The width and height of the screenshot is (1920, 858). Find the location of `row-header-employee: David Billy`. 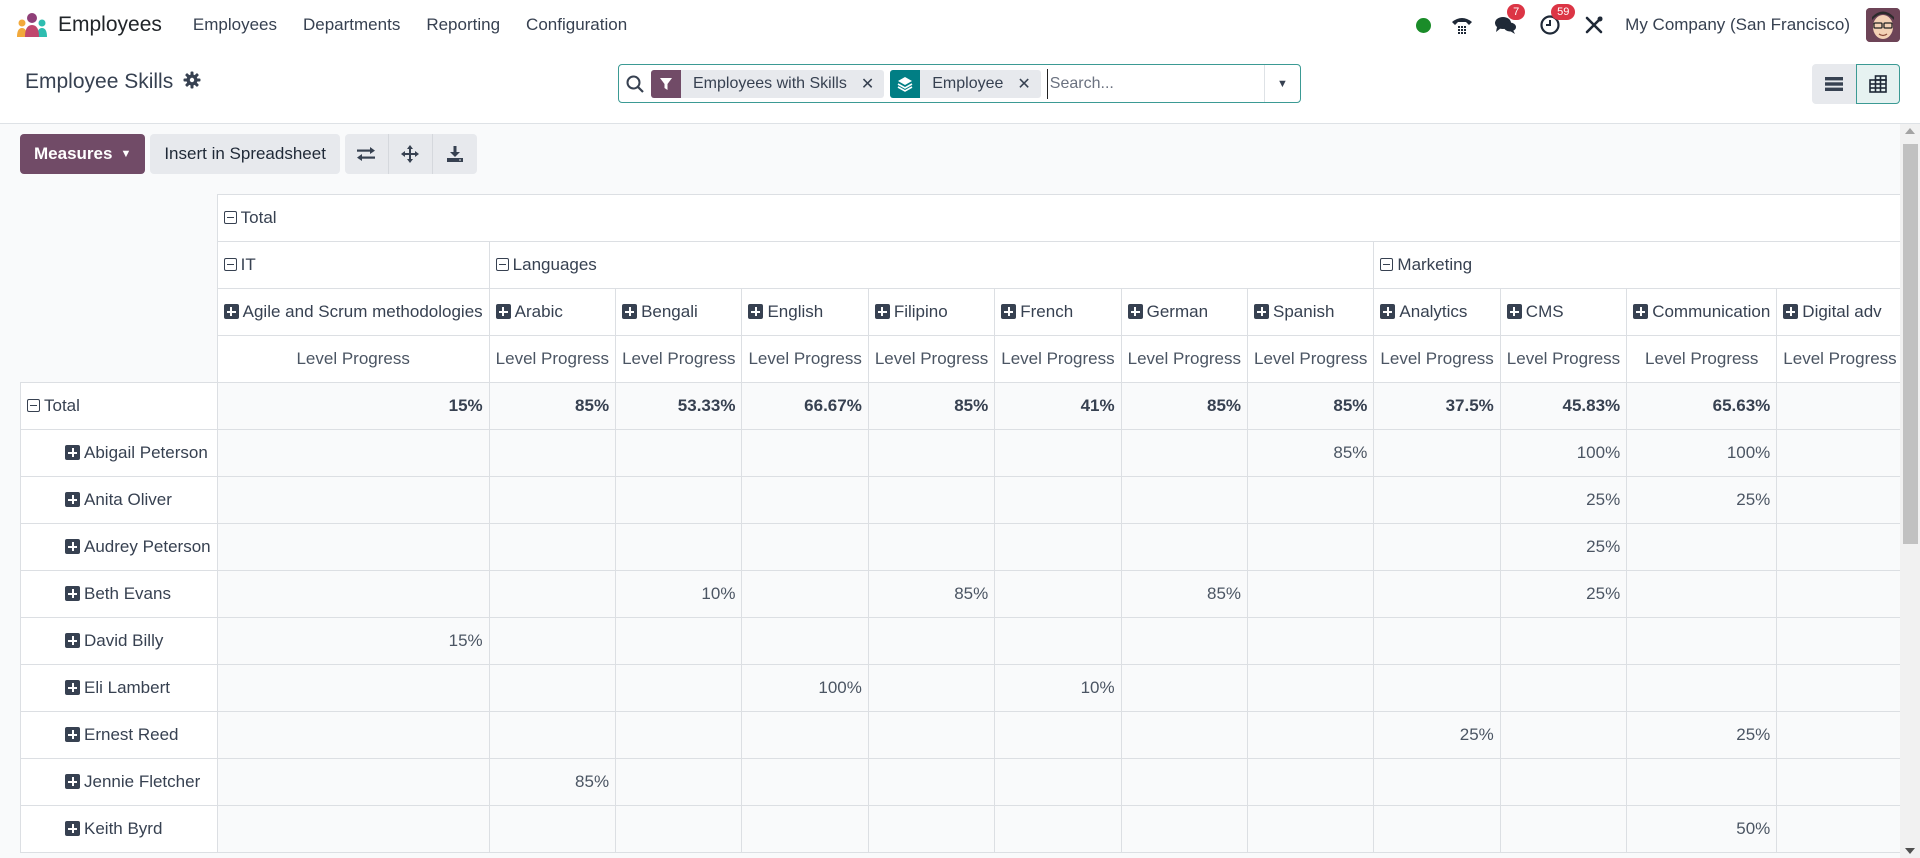

row-header-employee: David Billy is located at coordinates (119, 641).